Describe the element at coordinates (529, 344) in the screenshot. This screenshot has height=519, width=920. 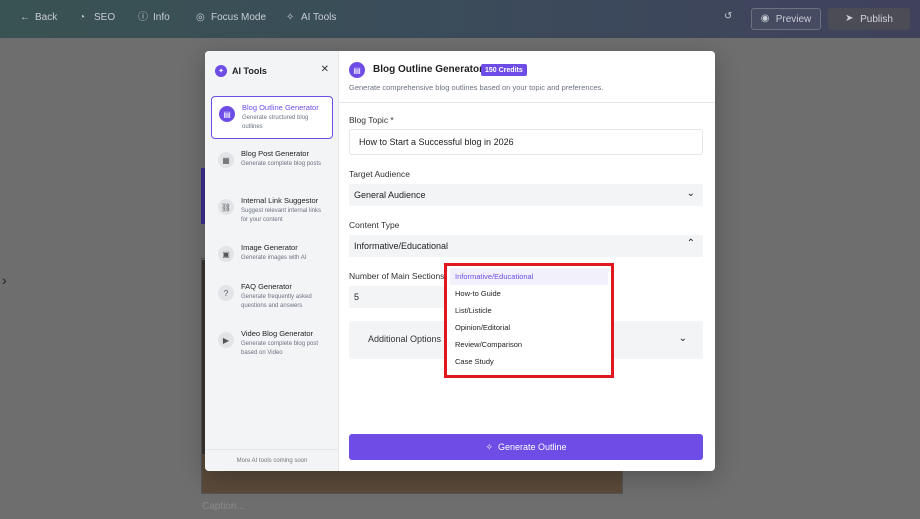
I see `dropdown-option: Review/Comparison` at that location.